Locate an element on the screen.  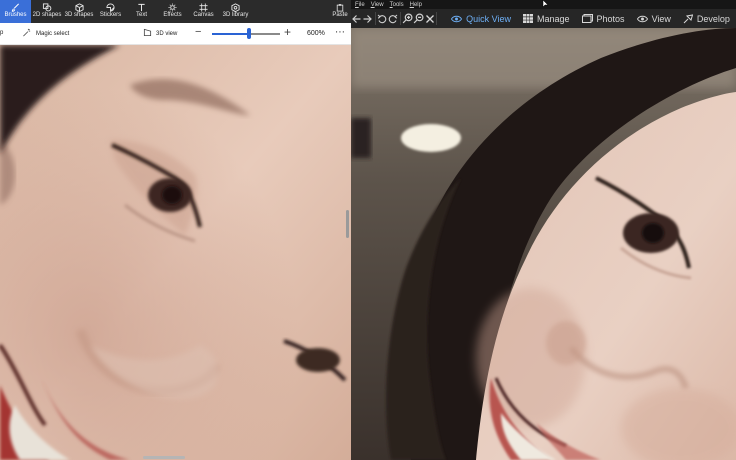
rotate-left-button is located at coordinates (381, 18).